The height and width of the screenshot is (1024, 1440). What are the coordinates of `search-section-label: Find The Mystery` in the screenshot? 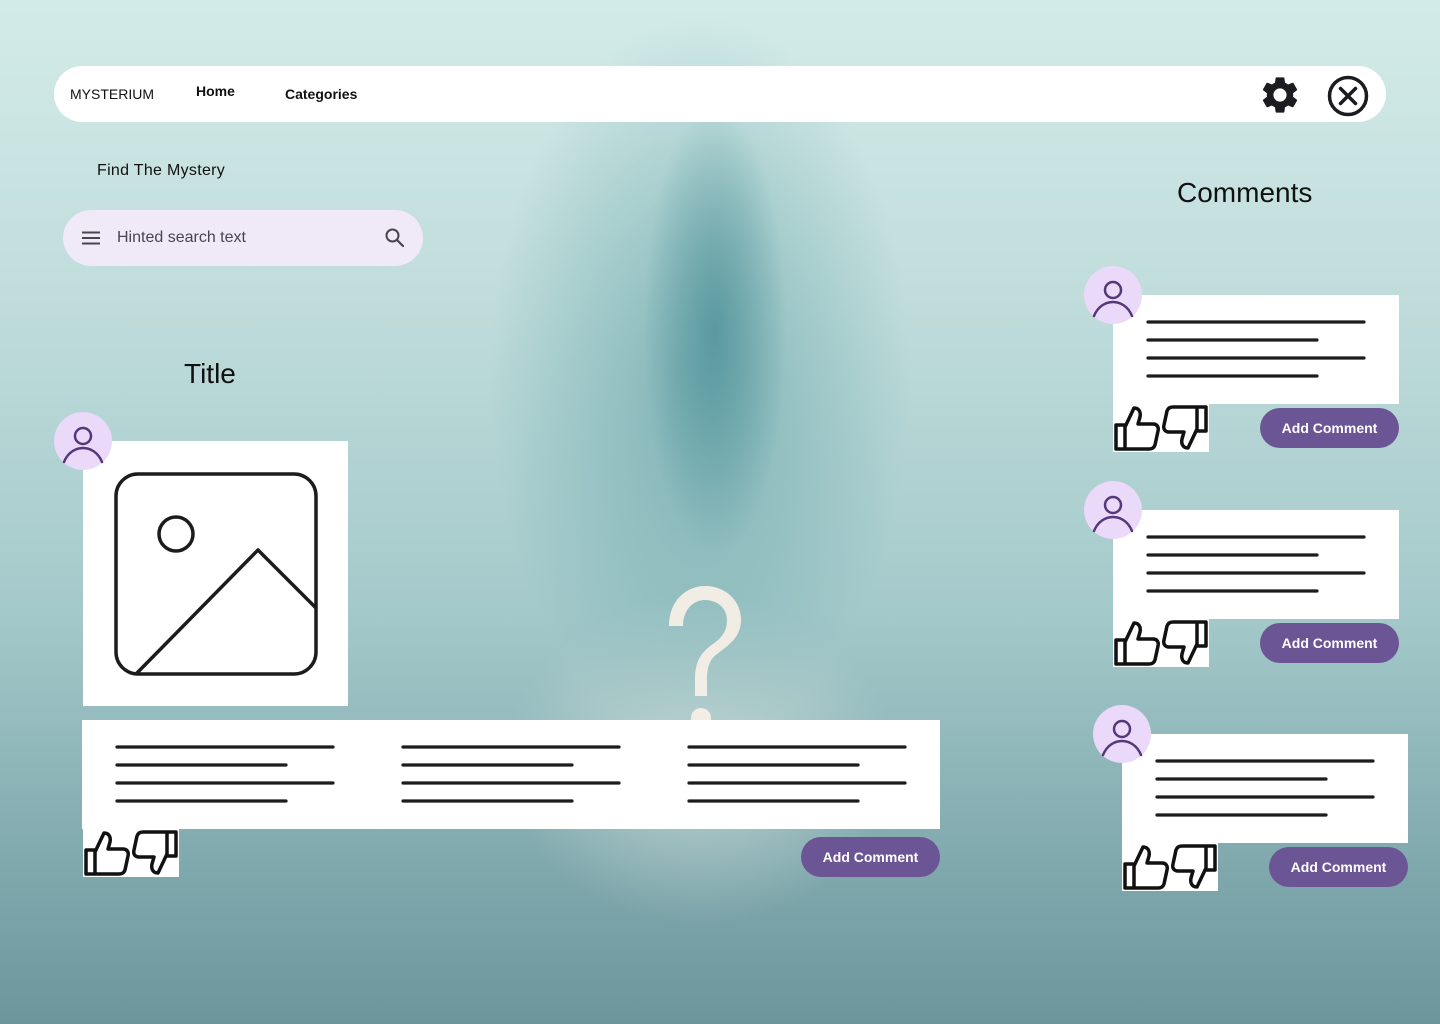 It's located at (161, 170).